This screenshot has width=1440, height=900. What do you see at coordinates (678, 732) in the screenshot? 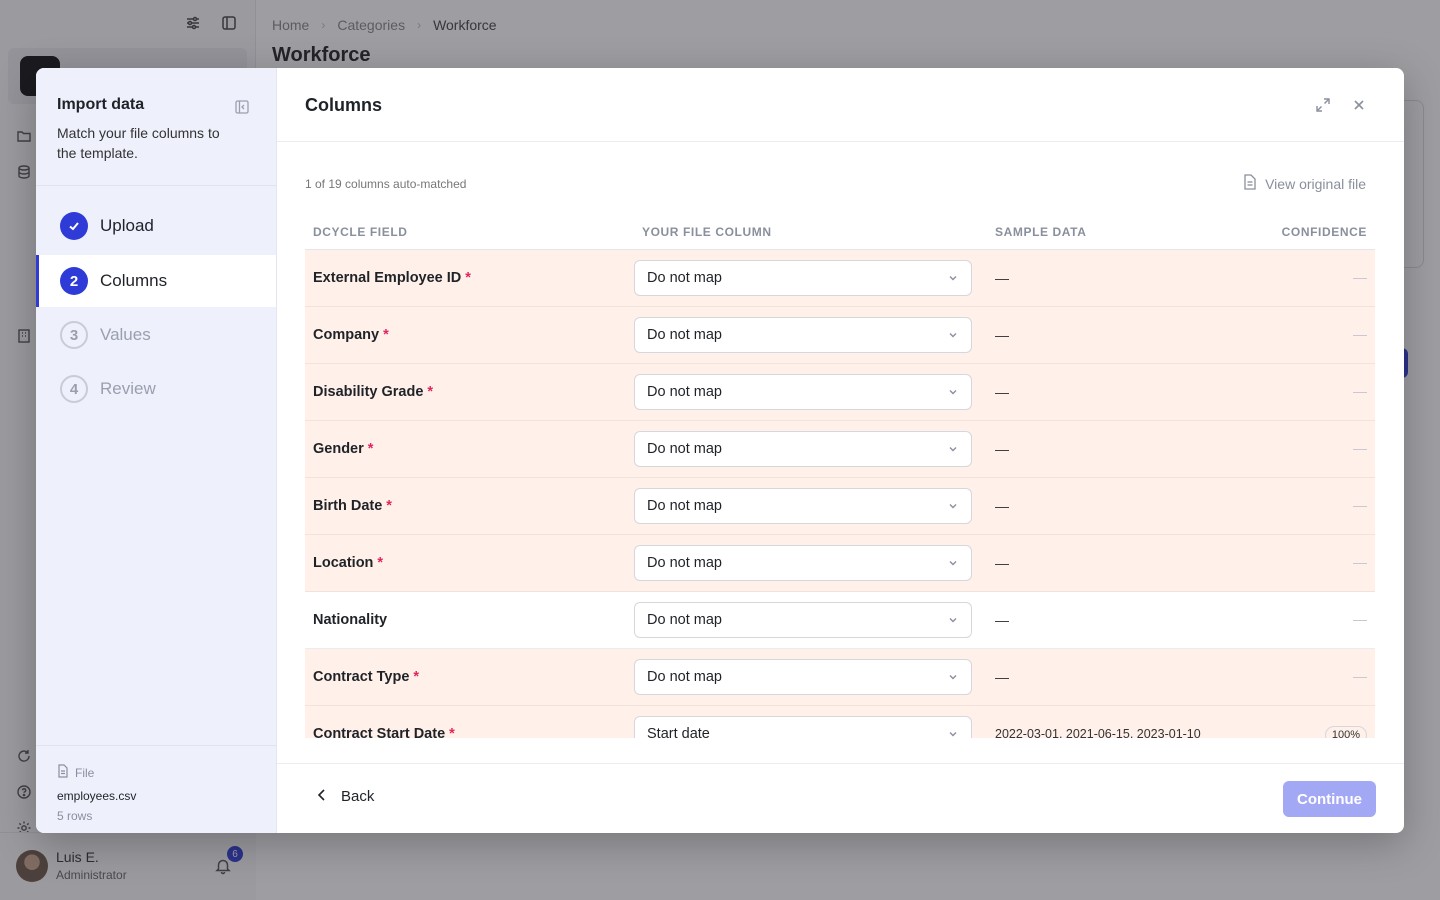
I see `select-value: Start date` at bounding box center [678, 732].